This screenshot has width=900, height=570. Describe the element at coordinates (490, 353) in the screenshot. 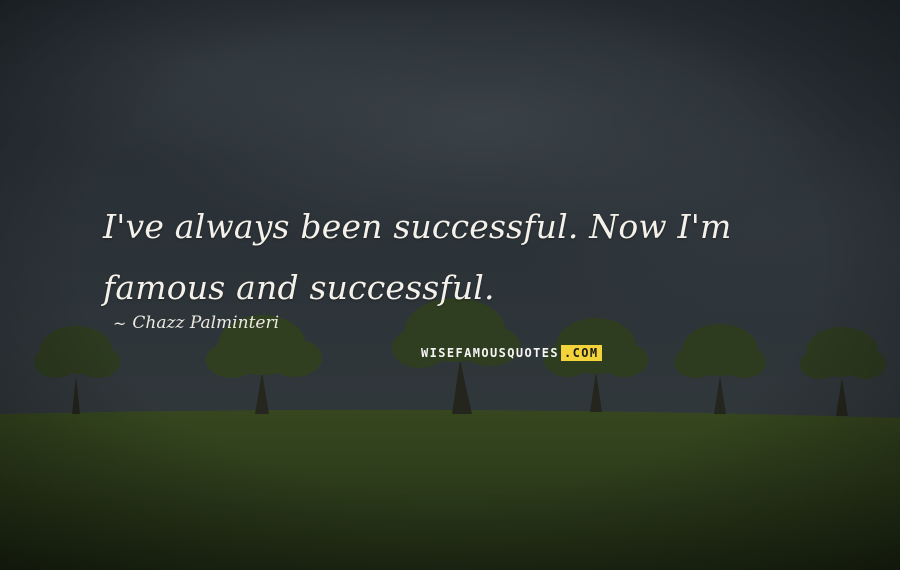

I see `brand-watermark-main: WISEFAMOUSQUOTES` at that location.